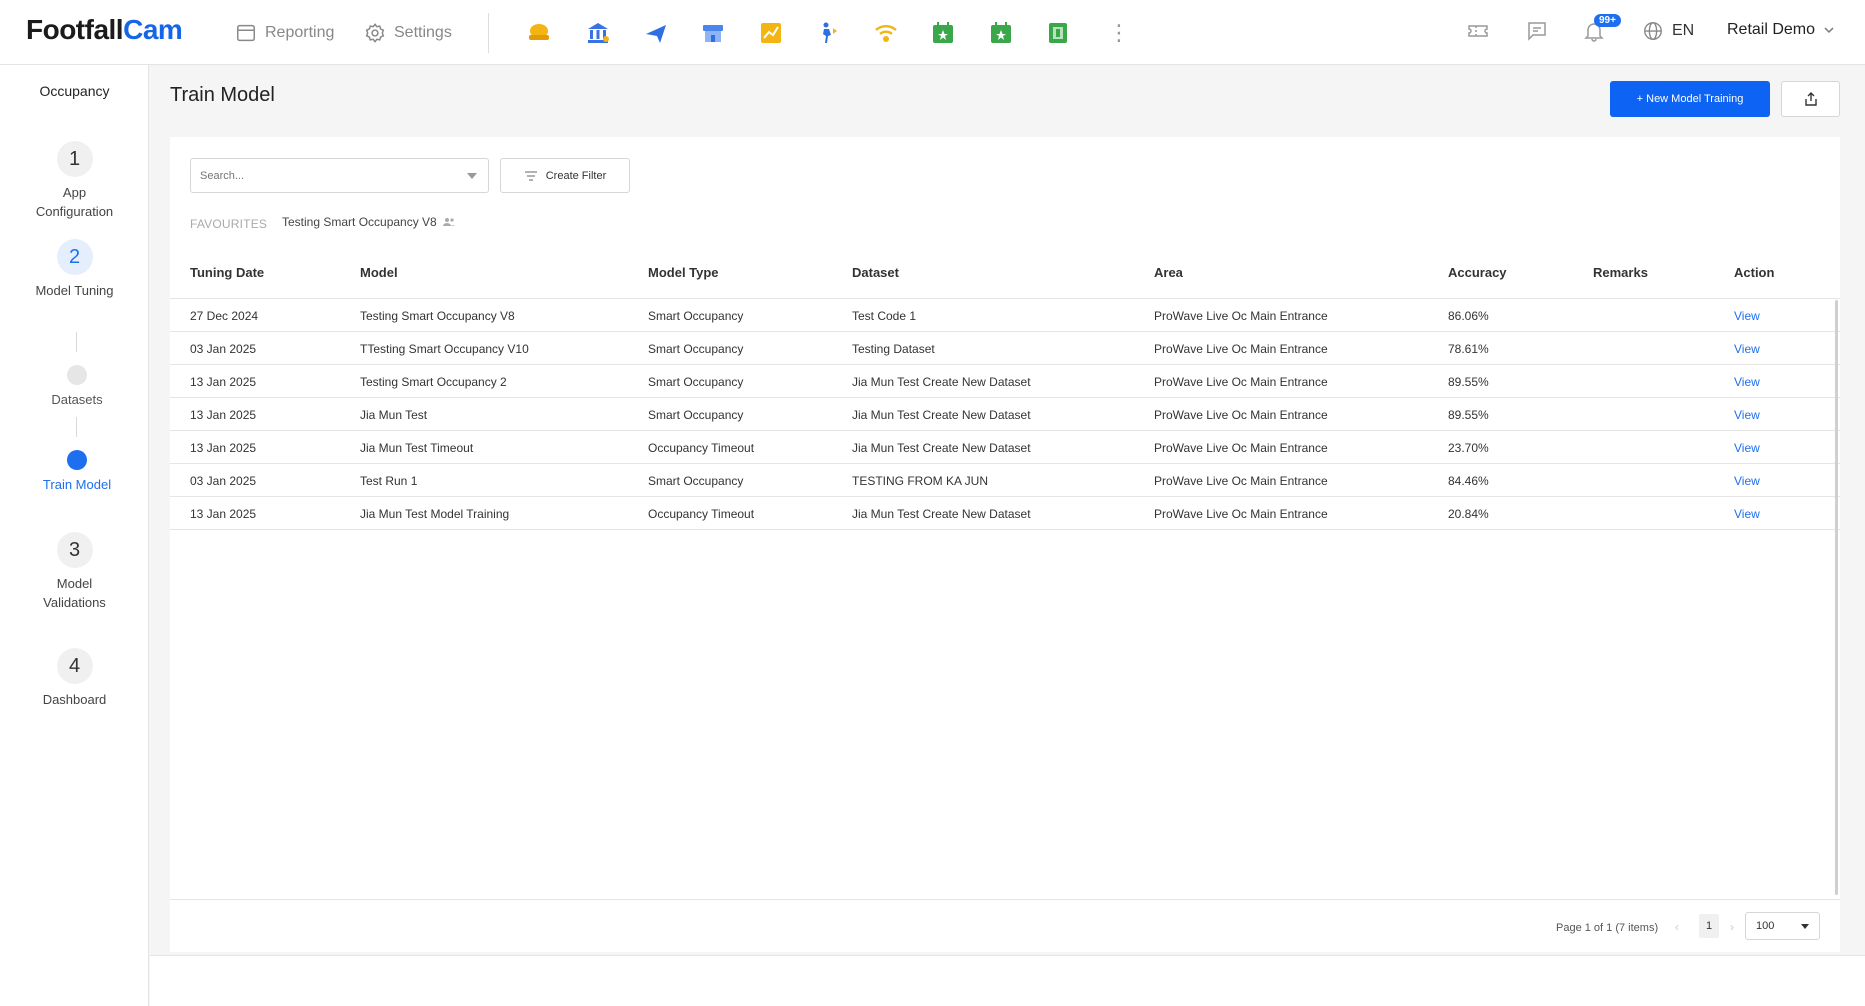 This screenshot has height=1006, width=1865. Describe the element at coordinates (448, 222) in the screenshot. I see `shared-users-icon` at that location.